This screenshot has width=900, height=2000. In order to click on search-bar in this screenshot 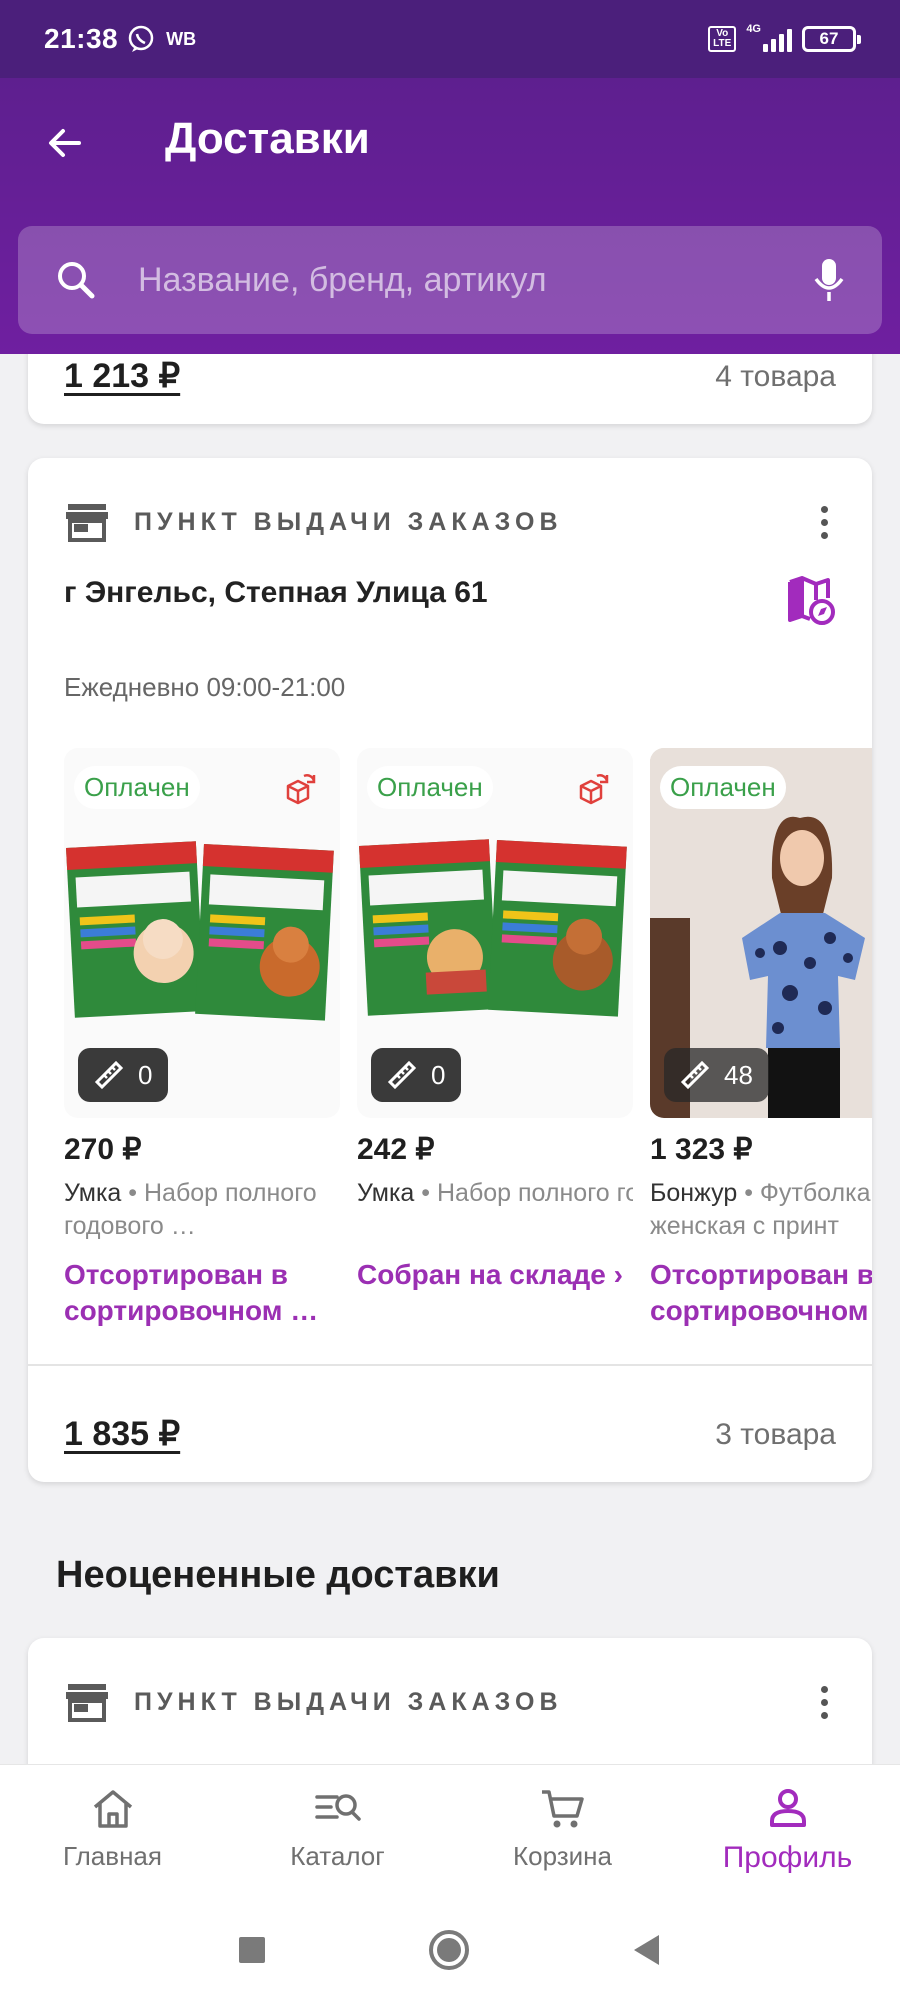, I will do `click(450, 280)`.